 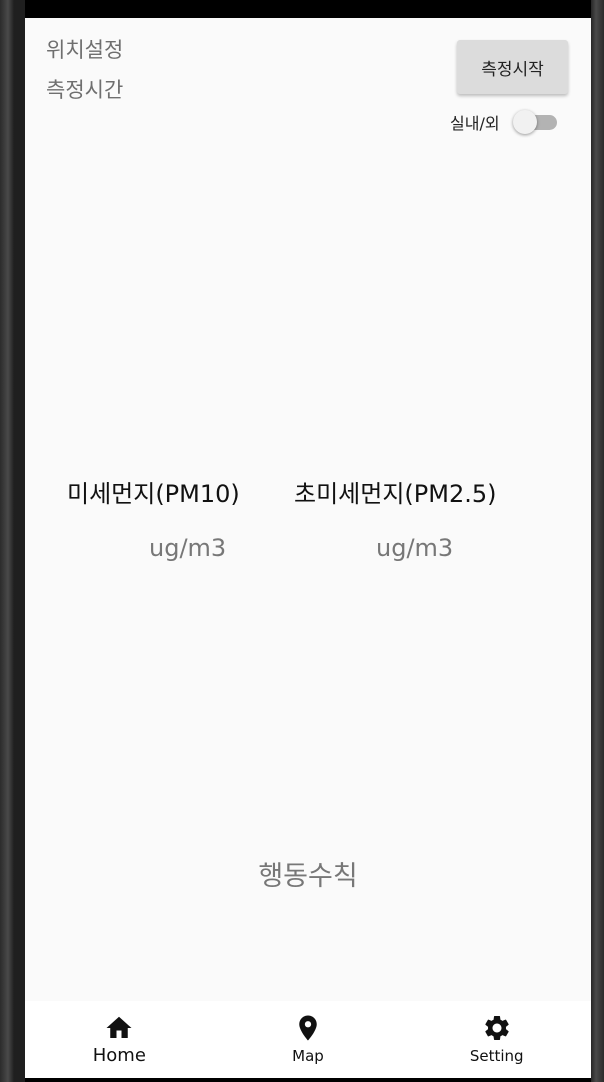 I want to click on pm10-title: 미세먼지(PM10), so click(x=153, y=494).